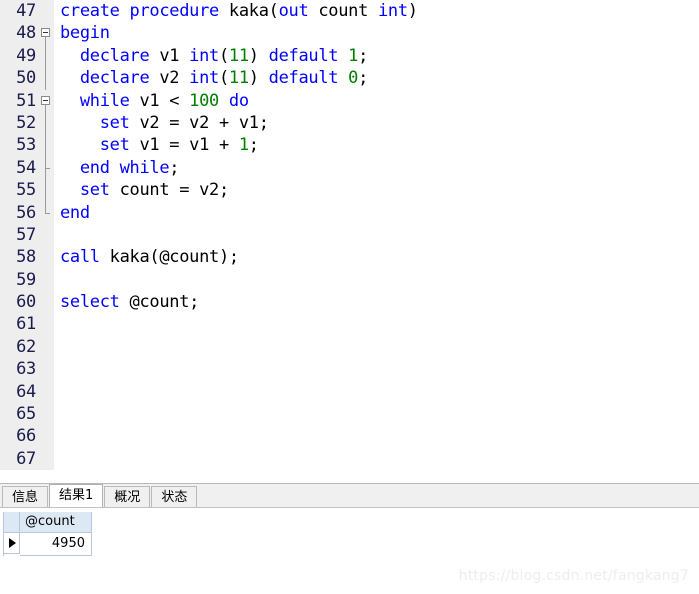  What do you see at coordinates (56, 544) in the screenshot?
I see `table-cell: 4950` at bounding box center [56, 544].